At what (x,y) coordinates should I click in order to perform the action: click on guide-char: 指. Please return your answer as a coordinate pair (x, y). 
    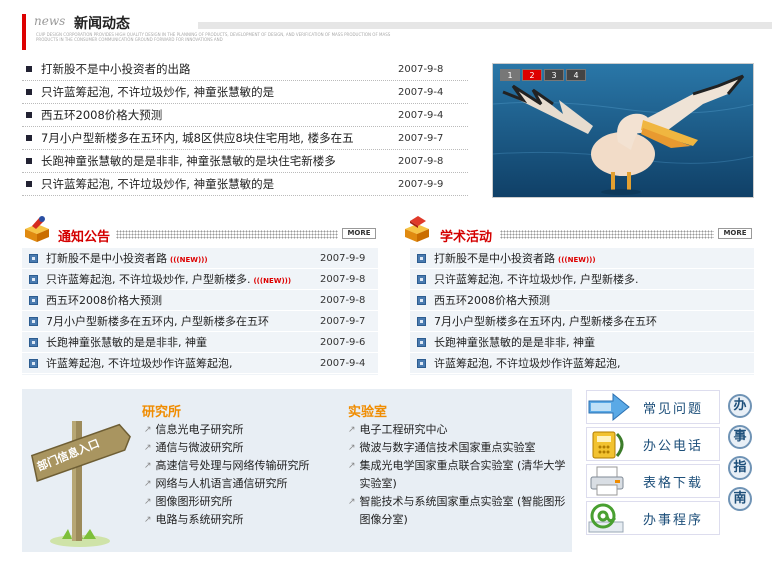
    Looking at the image, I should click on (740, 468).